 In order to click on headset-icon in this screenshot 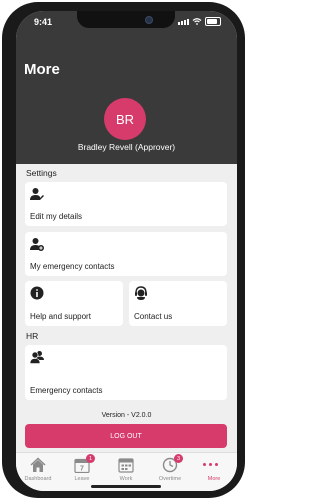, I will do `click(141, 293)`.